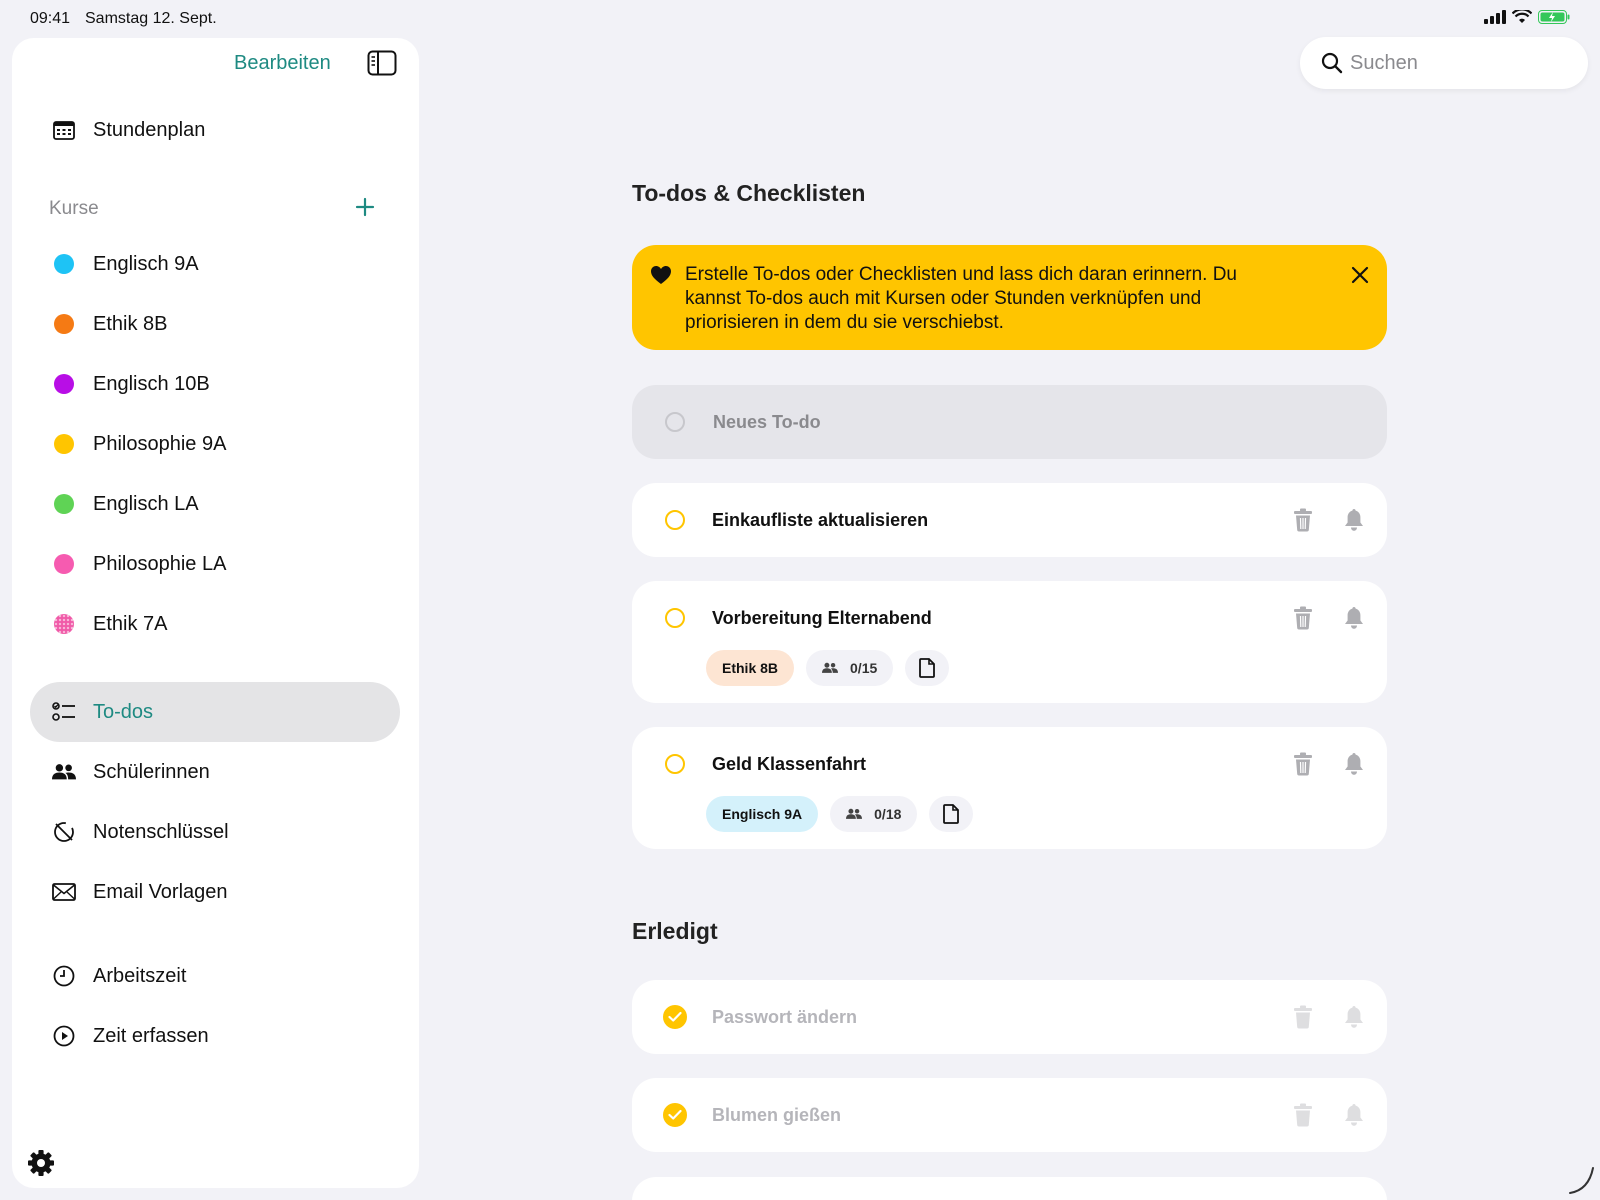  Describe the element at coordinates (675, 422) in the screenshot. I see `new-todo-checkbox` at that location.